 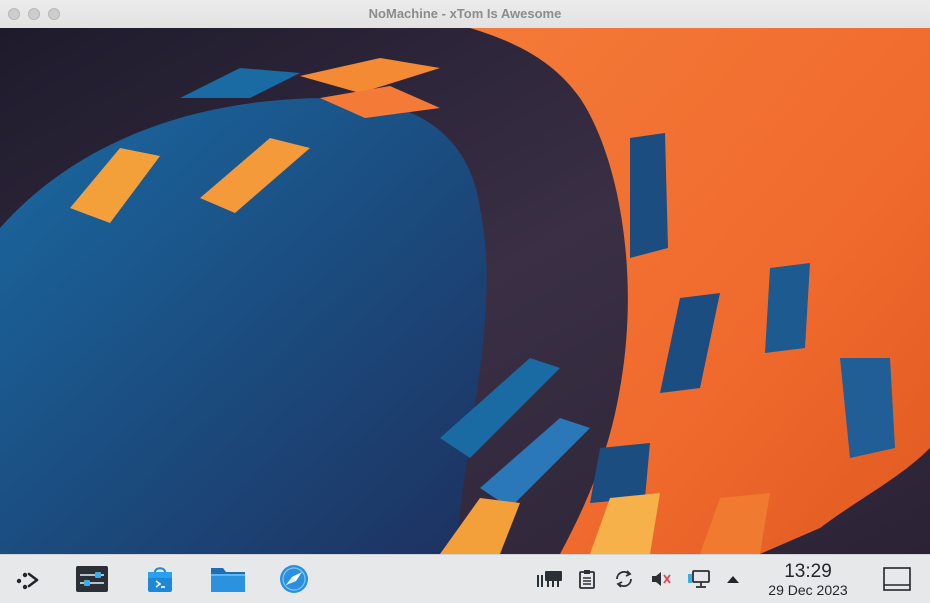 I want to click on software-store-icon, so click(x=160, y=579).